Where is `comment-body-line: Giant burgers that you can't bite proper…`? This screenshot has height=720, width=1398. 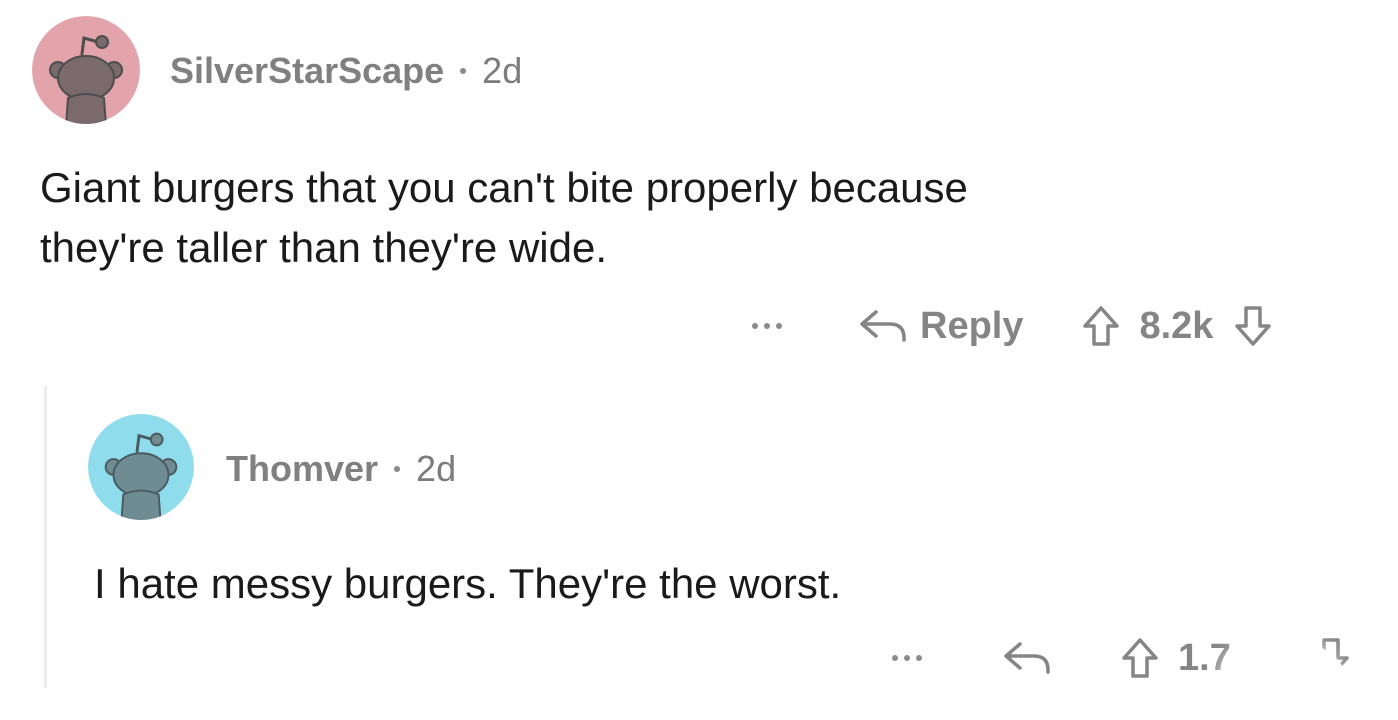
comment-body-line: Giant burgers that you can't bite proper… is located at coordinates (504, 187).